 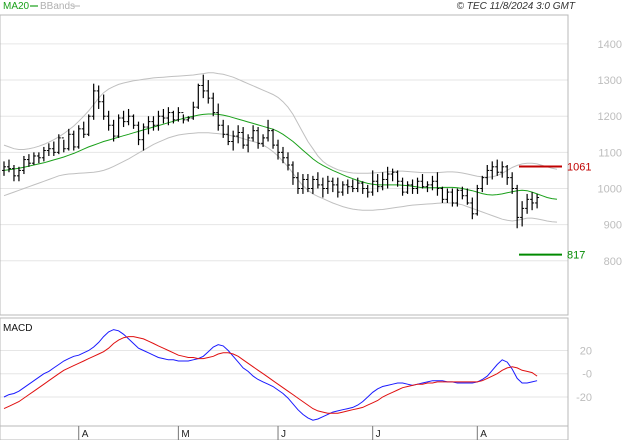 I want to click on macd-tick-label: 20, so click(x=586, y=352).